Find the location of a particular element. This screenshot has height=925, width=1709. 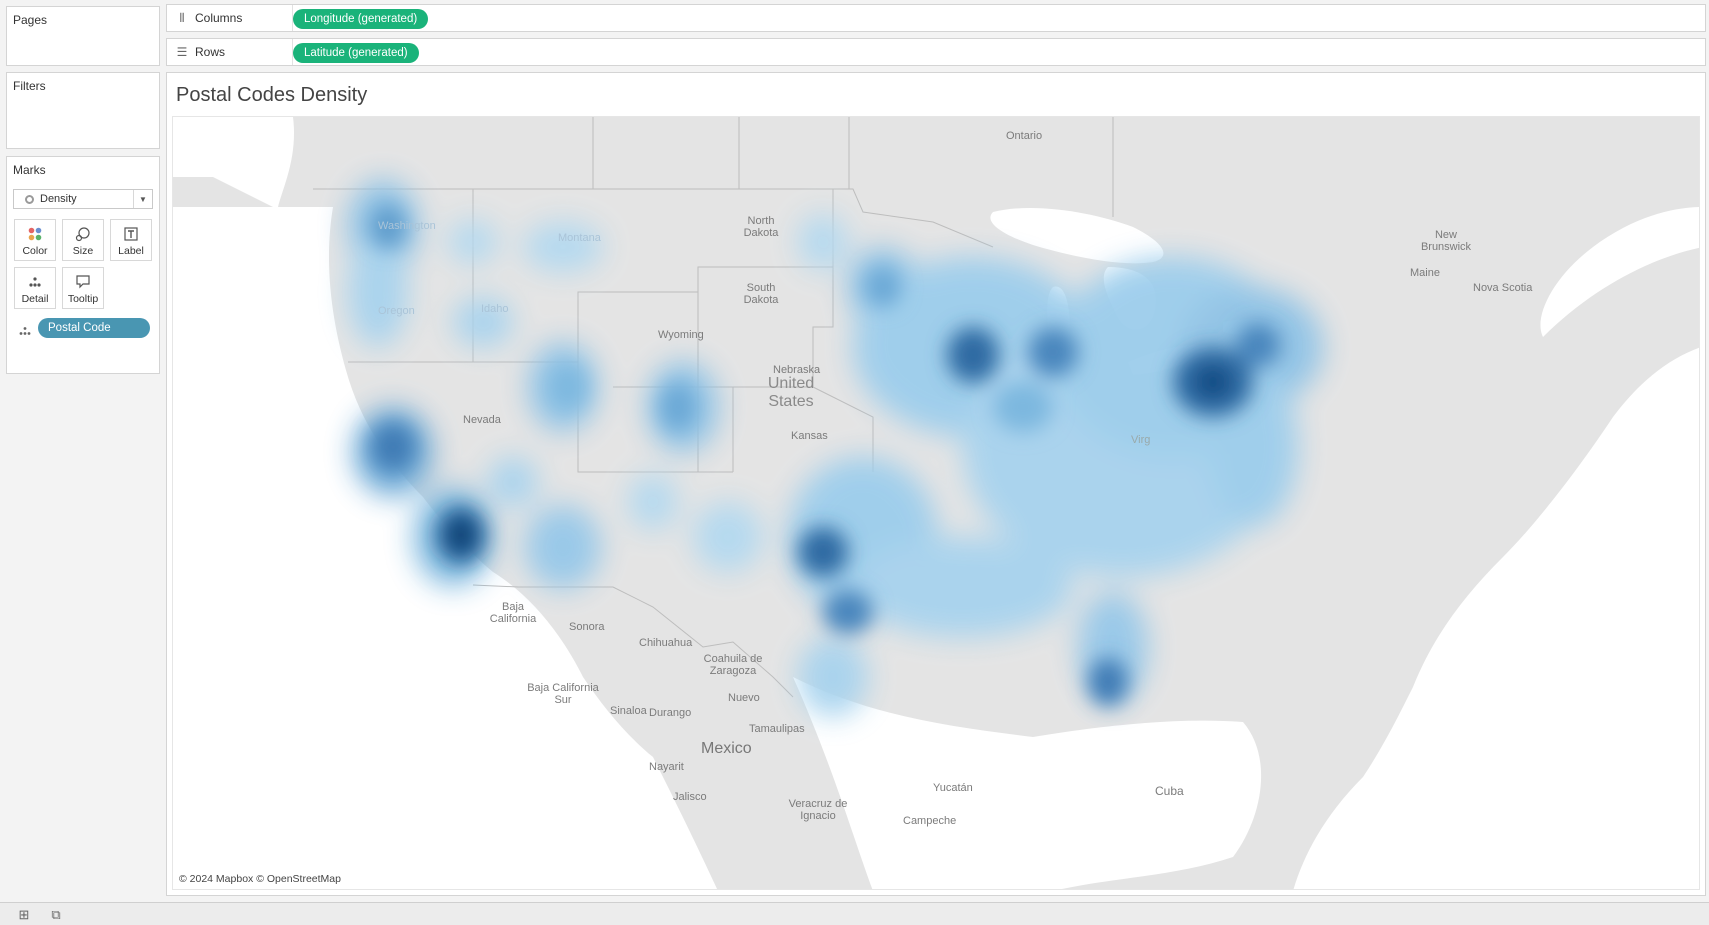

tooltip-button: Tooltip is located at coordinates (83, 288).